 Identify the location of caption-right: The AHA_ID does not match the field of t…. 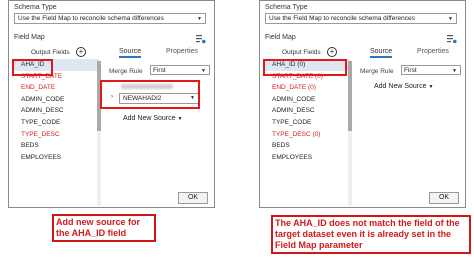
(371, 234).